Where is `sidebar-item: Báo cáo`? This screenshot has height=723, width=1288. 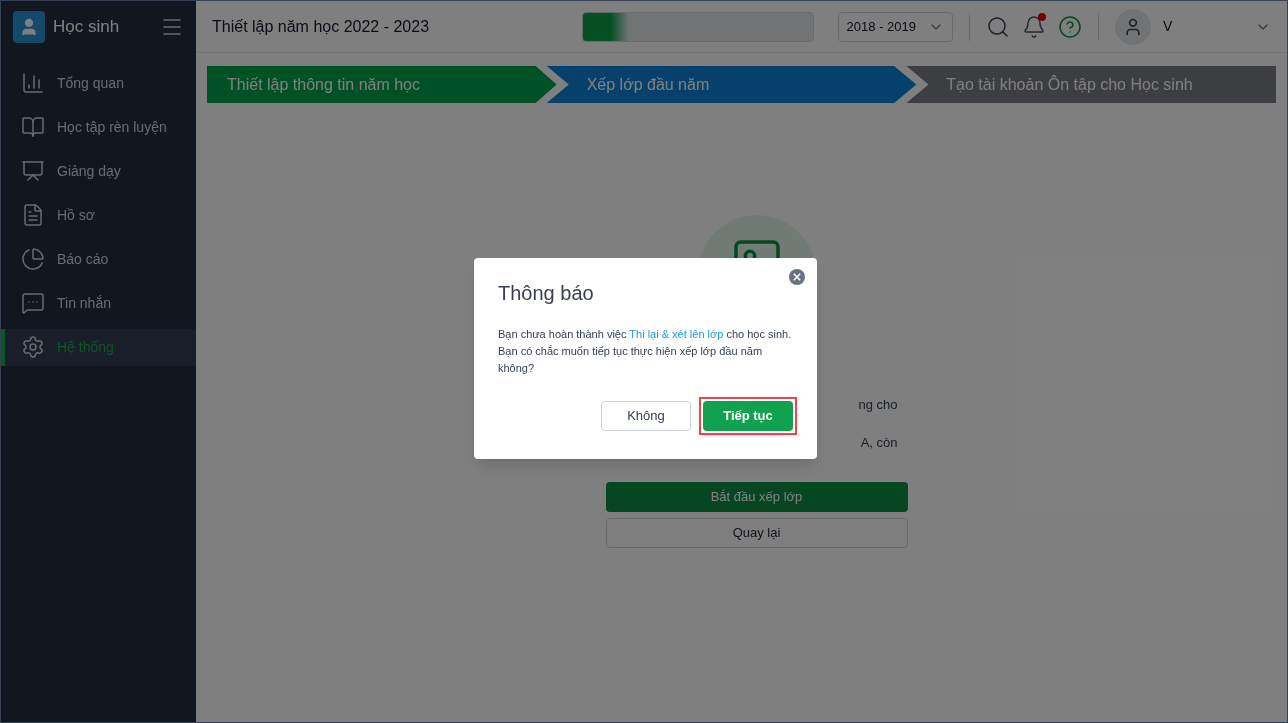 sidebar-item: Báo cáo is located at coordinates (98, 259).